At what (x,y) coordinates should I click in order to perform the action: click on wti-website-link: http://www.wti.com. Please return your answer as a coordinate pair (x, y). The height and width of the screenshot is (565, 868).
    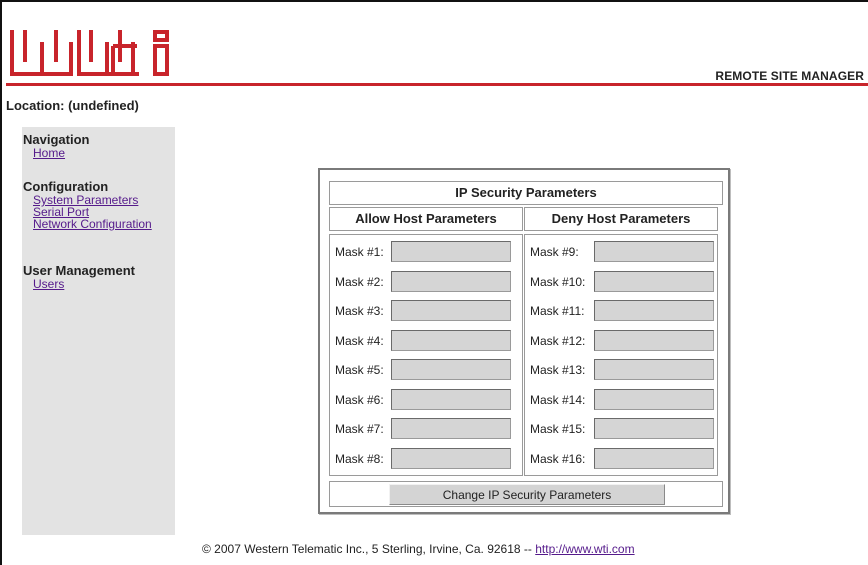
    Looking at the image, I should click on (584, 549).